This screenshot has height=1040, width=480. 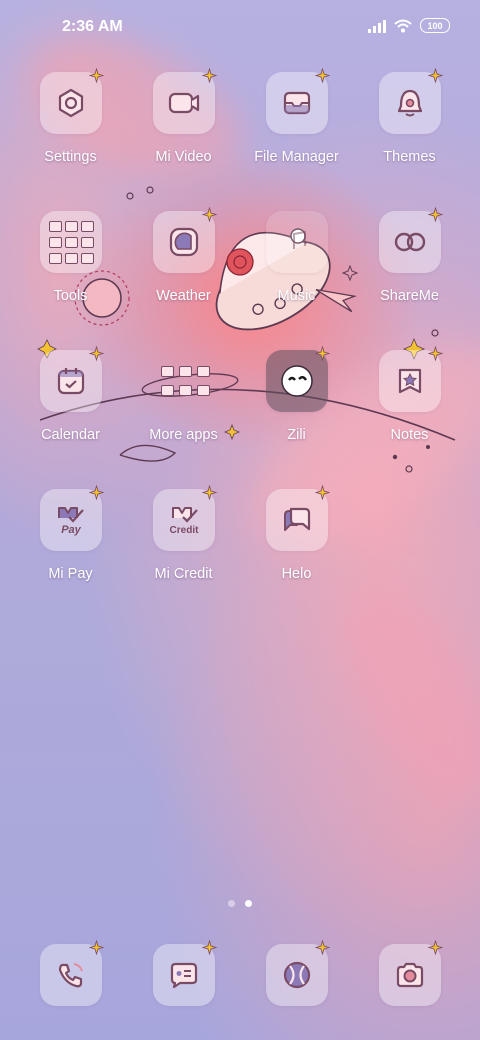 I want to click on app-label: Notes, so click(x=409, y=435).